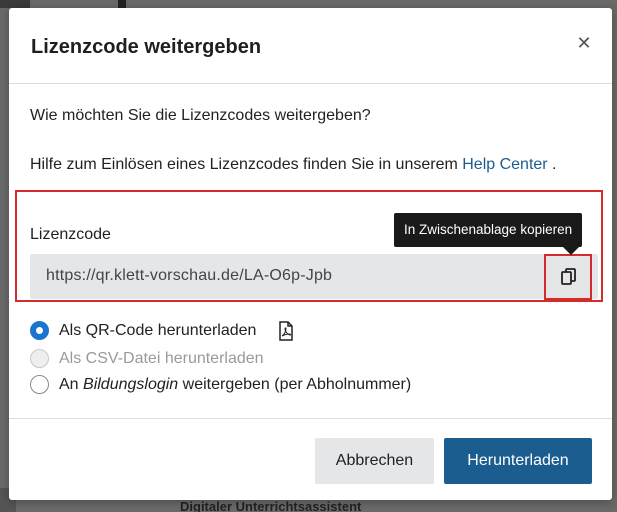 This screenshot has width=617, height=512. I want to click on radio-qr-code, so click(39, 330).